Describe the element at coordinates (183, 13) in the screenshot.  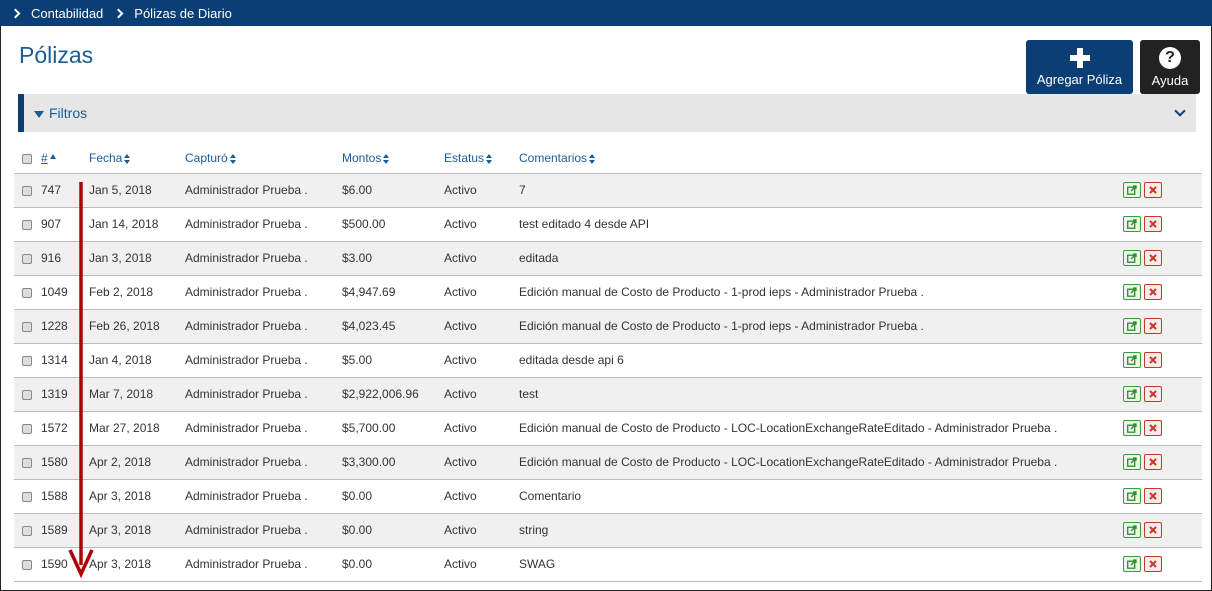
I see `breadcrumb-label: Pólizas de Diario` at that location.